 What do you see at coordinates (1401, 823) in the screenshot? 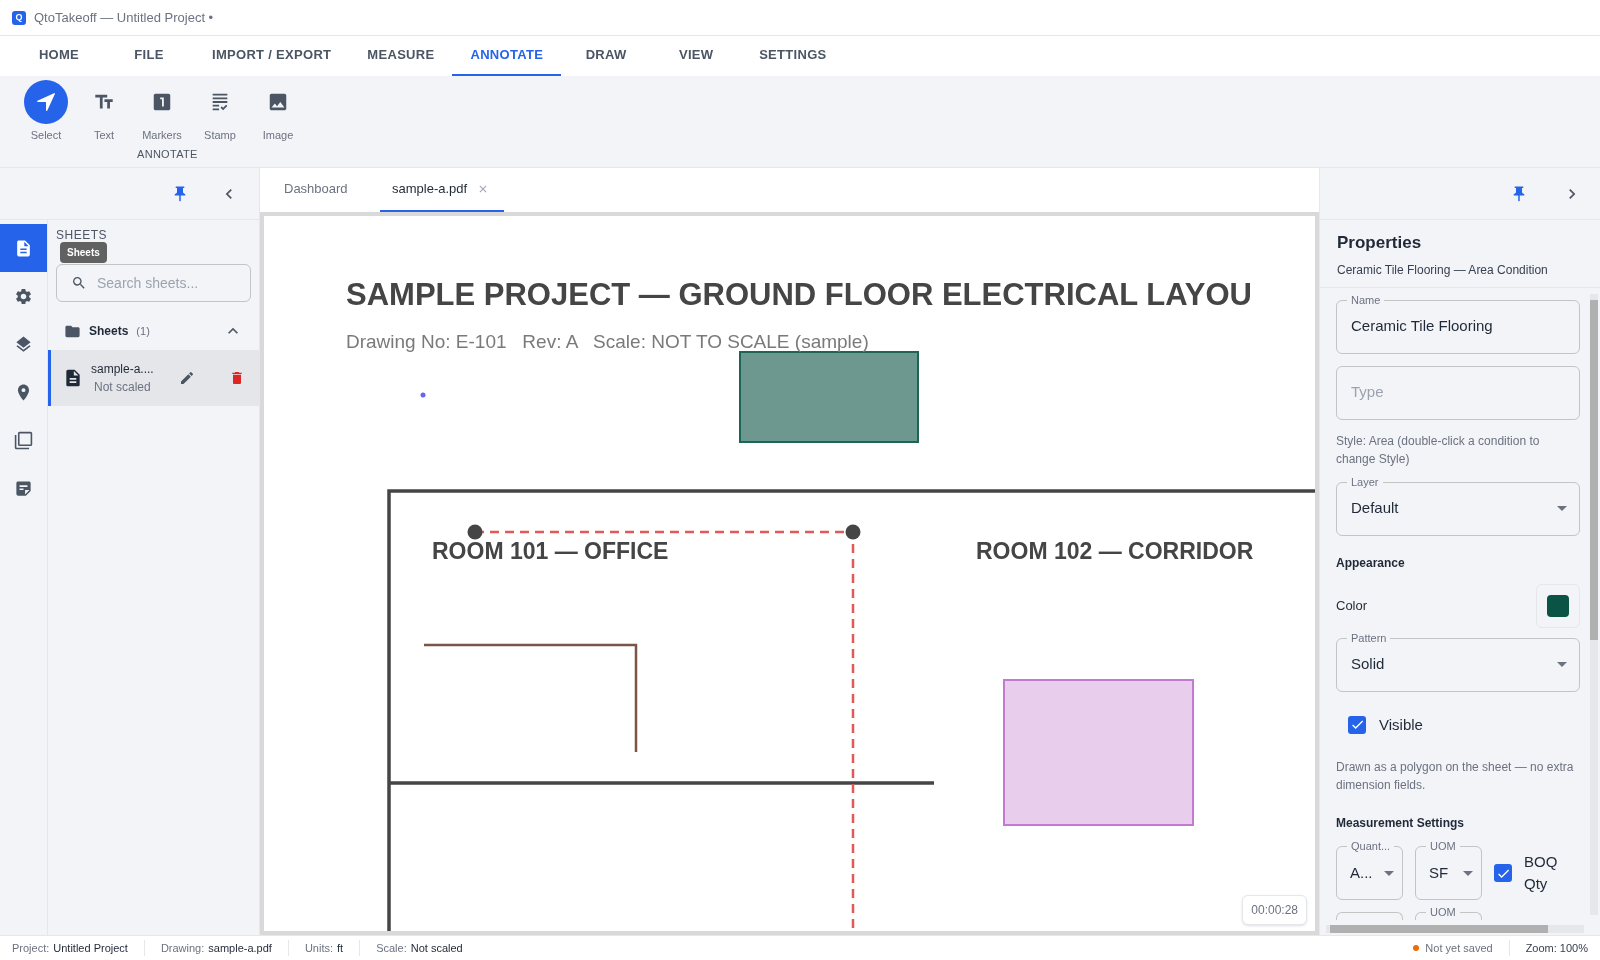
I see `section-heading: Measurement Settings` at bounding box center [1401, 823].